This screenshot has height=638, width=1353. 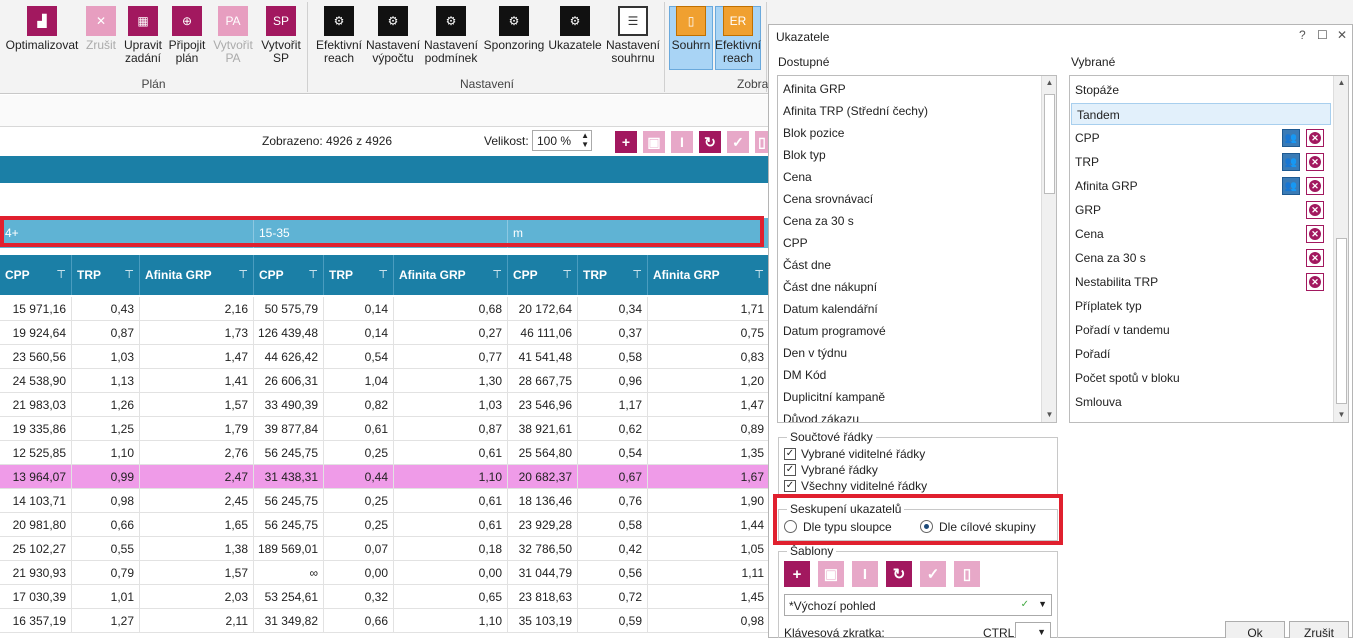 I want to click on cancel-button: Zrušit, so click(x=1319, y=629).